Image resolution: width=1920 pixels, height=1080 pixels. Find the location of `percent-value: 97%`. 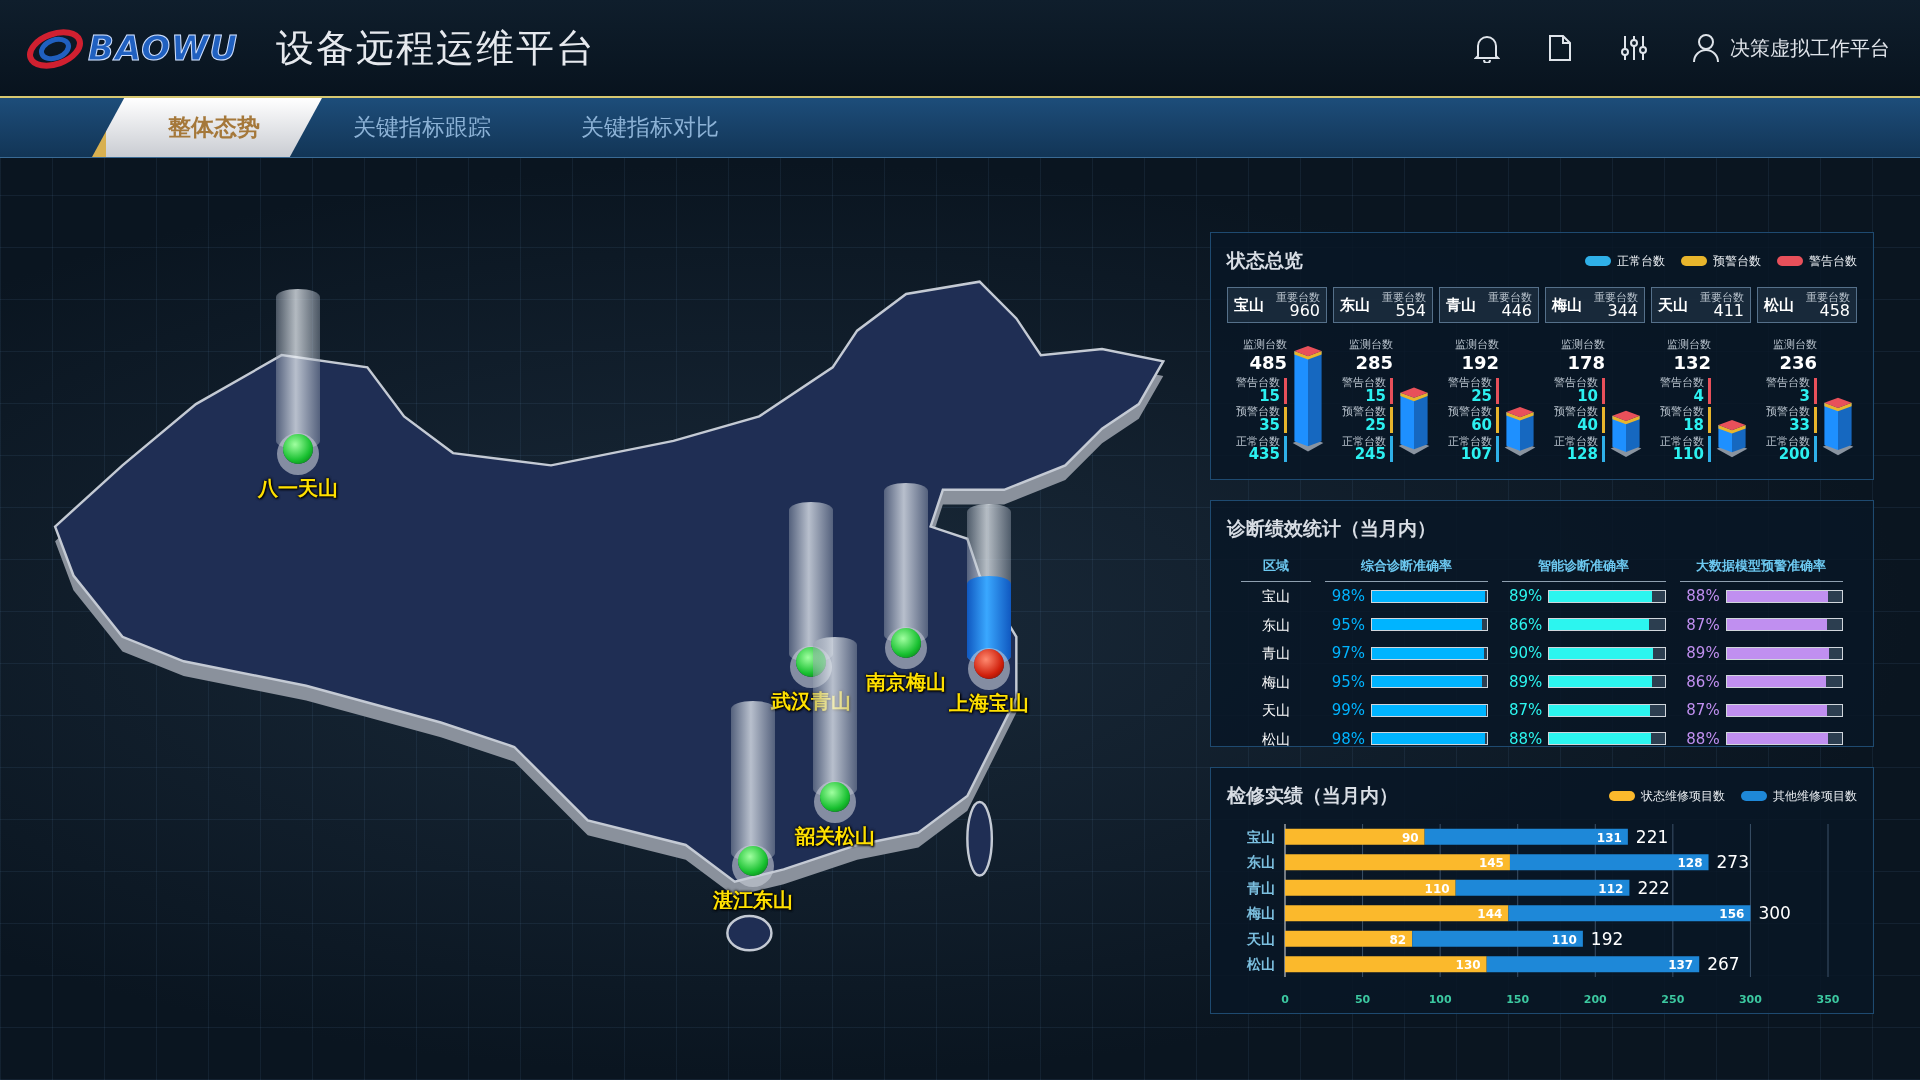

percent-value: 97% is located at coordinates (1347, 653).